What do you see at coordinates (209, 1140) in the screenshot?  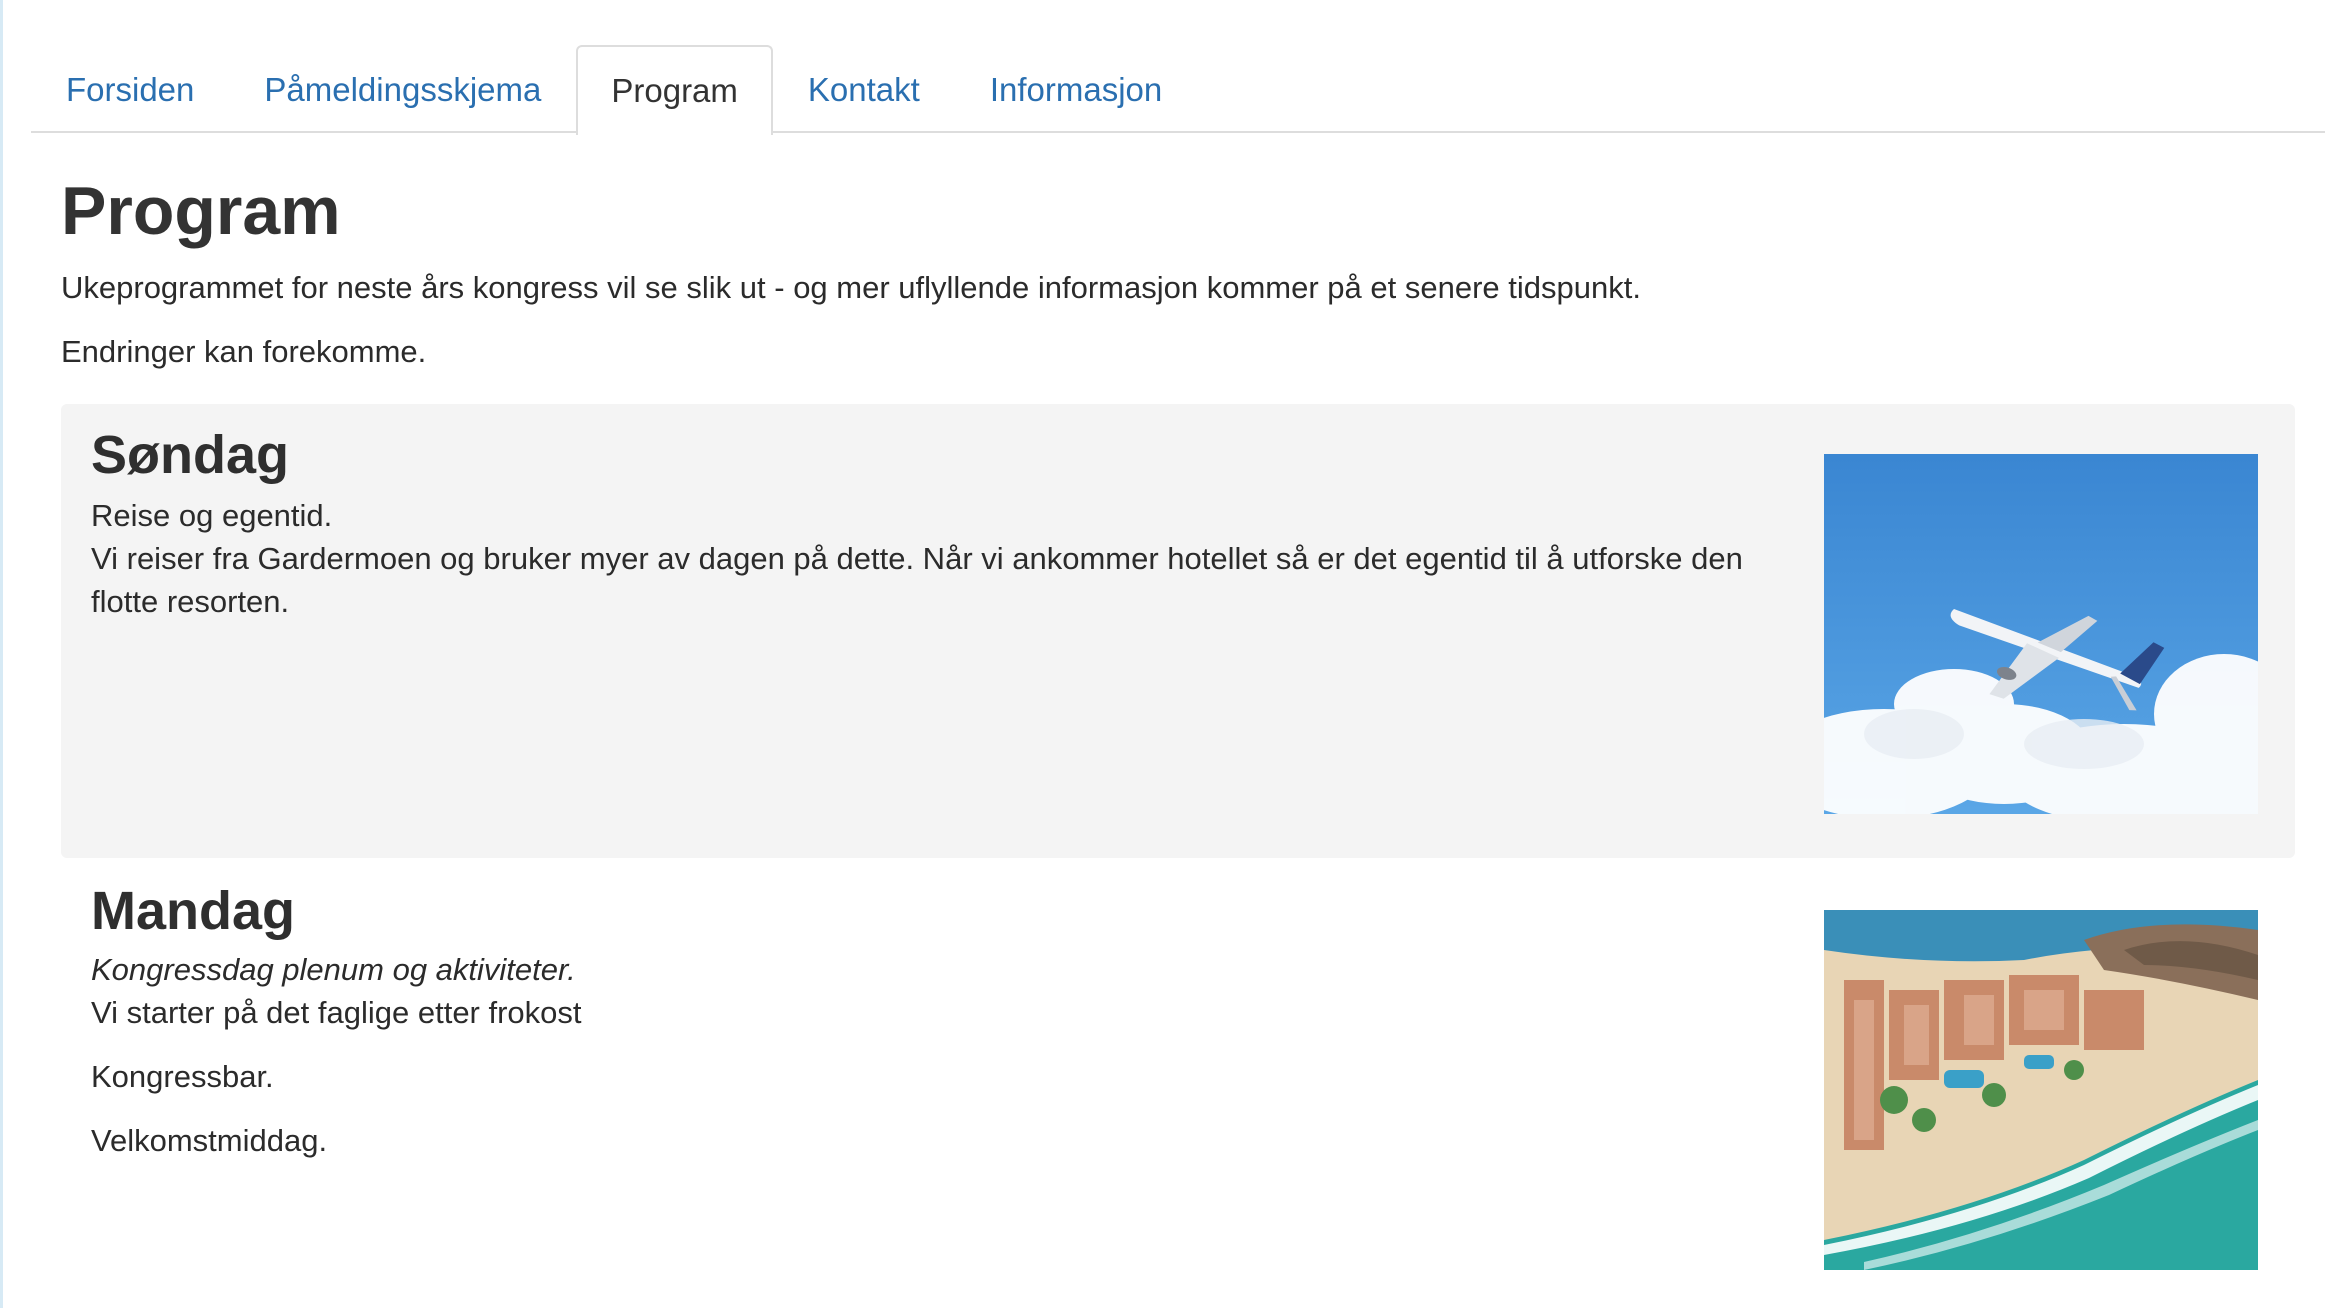 I see `monday-line-3: Velkomstmiddag.` at bounding box center [209, 1140].